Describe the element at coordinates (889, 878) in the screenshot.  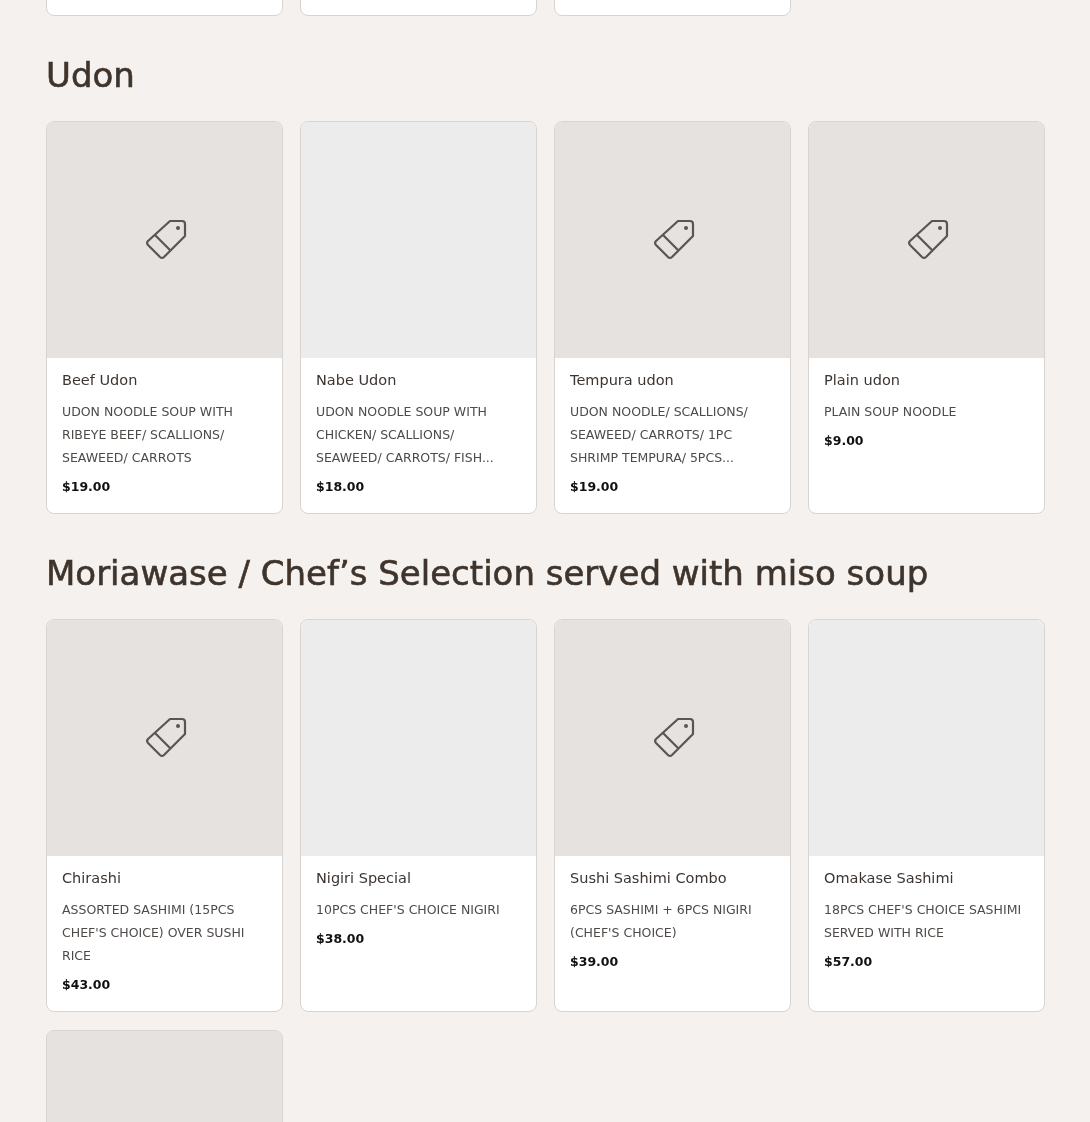
I see `product-name: Omakase Sashimi` at that location.